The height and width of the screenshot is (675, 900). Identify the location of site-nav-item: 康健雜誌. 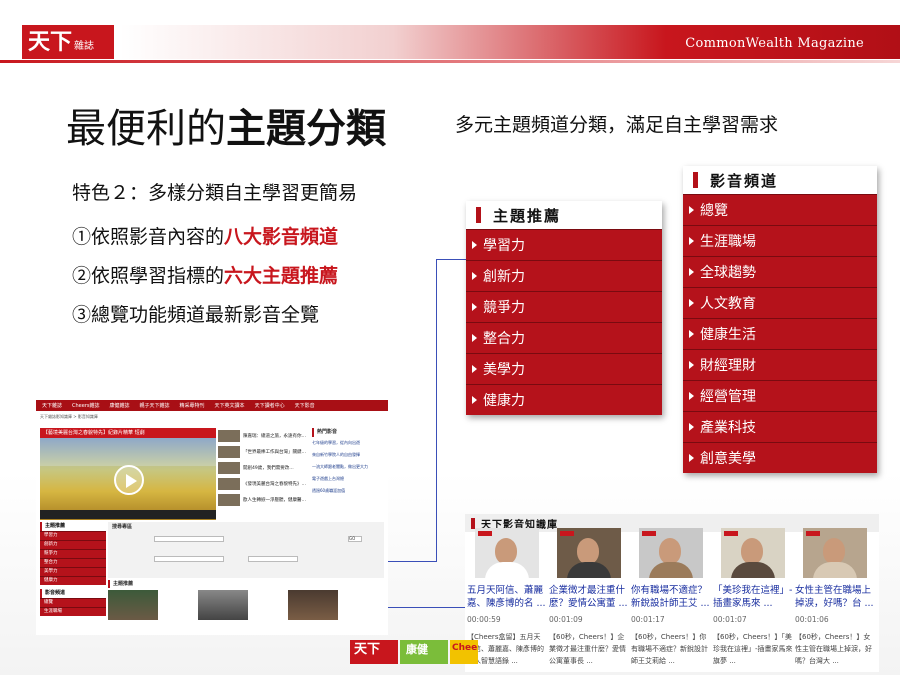
(120, 405).